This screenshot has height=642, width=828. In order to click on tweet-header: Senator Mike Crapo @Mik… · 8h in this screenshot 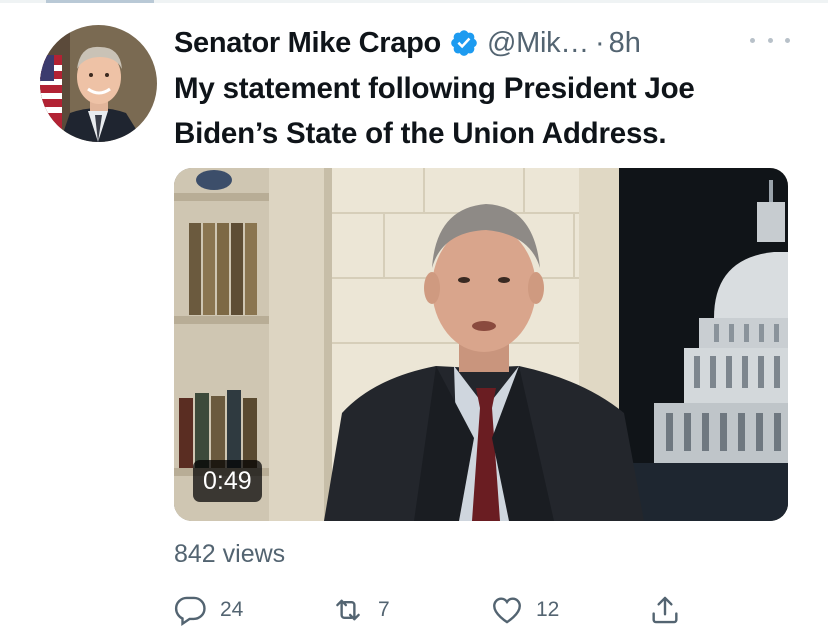, I will do `click(407, 43)`.